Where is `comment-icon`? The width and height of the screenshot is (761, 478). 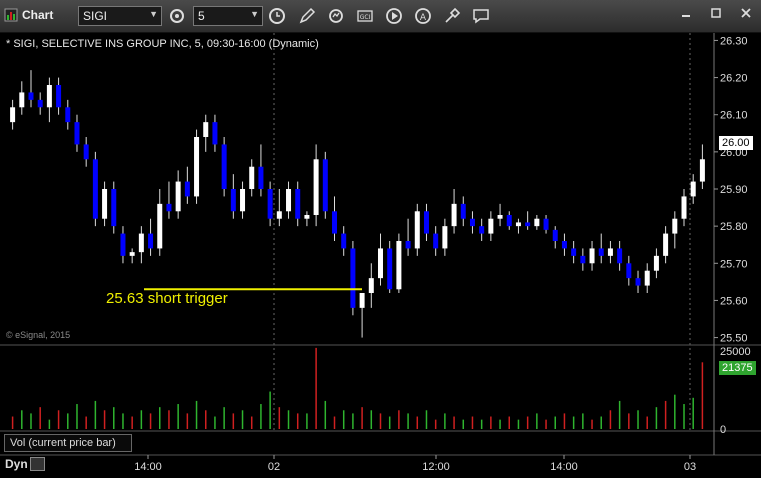
comment-icon is located at coordinates (481, 16).